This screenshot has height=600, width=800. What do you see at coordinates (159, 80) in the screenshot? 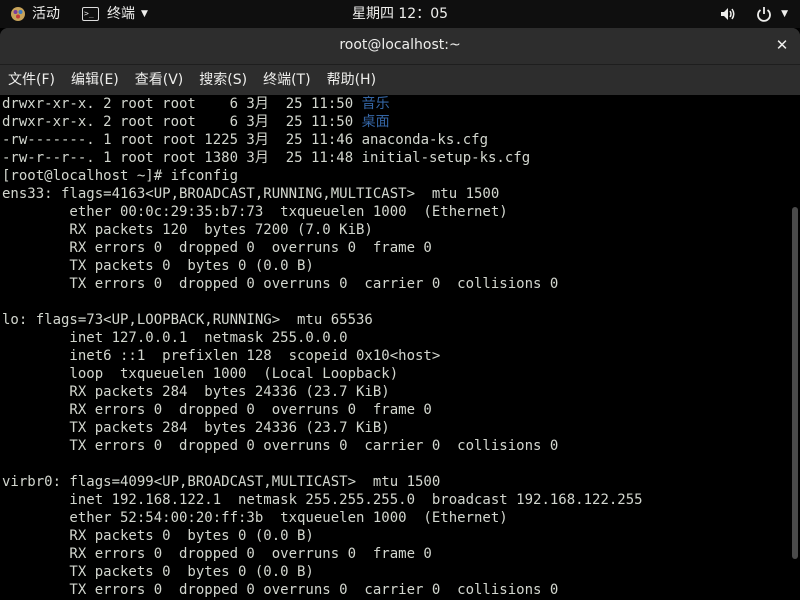
I see `menu-view: 查看(V)` at bounding box center [159, 80].